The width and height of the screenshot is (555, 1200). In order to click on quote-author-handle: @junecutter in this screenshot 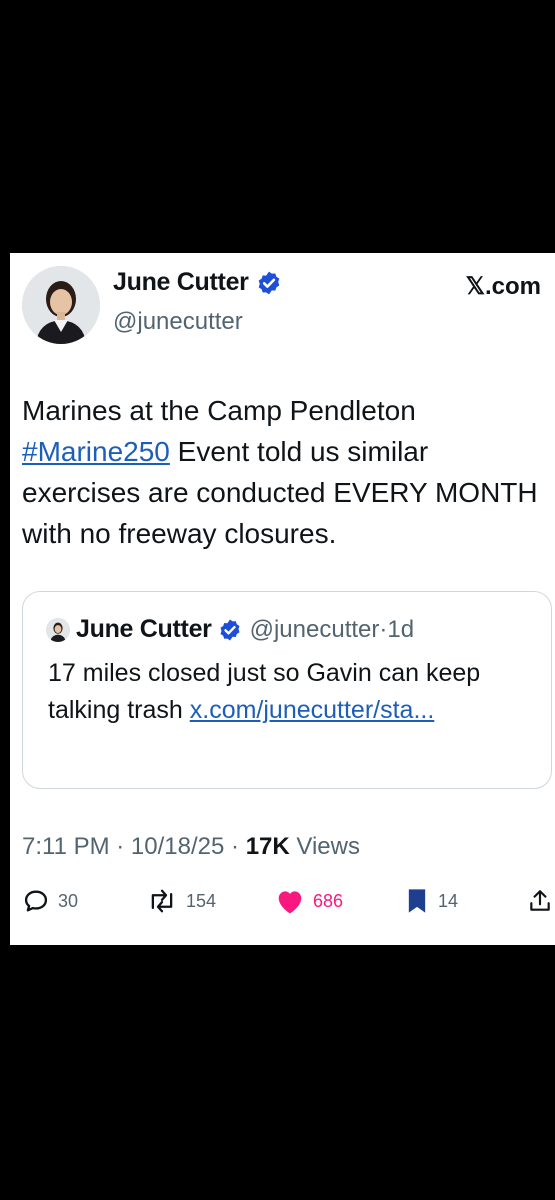, I will do `click(314, 629)`.